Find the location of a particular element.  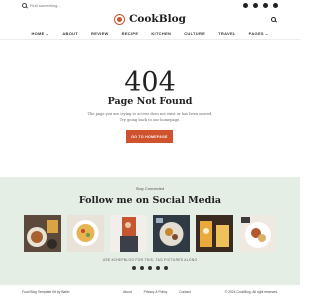

social-icons-row is located at coordinates (150, 268).